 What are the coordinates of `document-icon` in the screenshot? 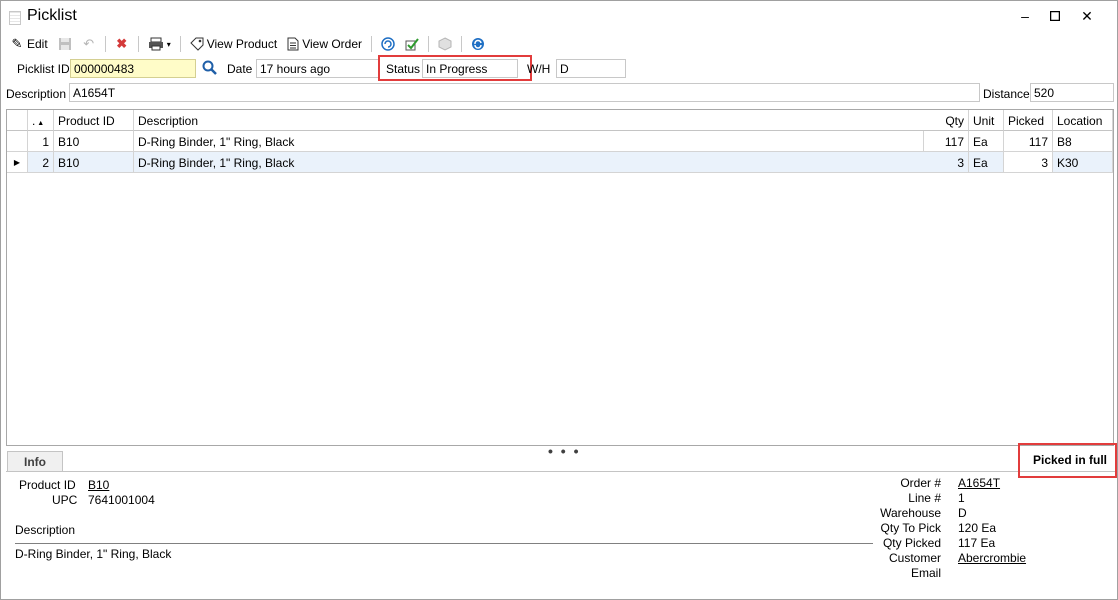 It's located at (293, 44).